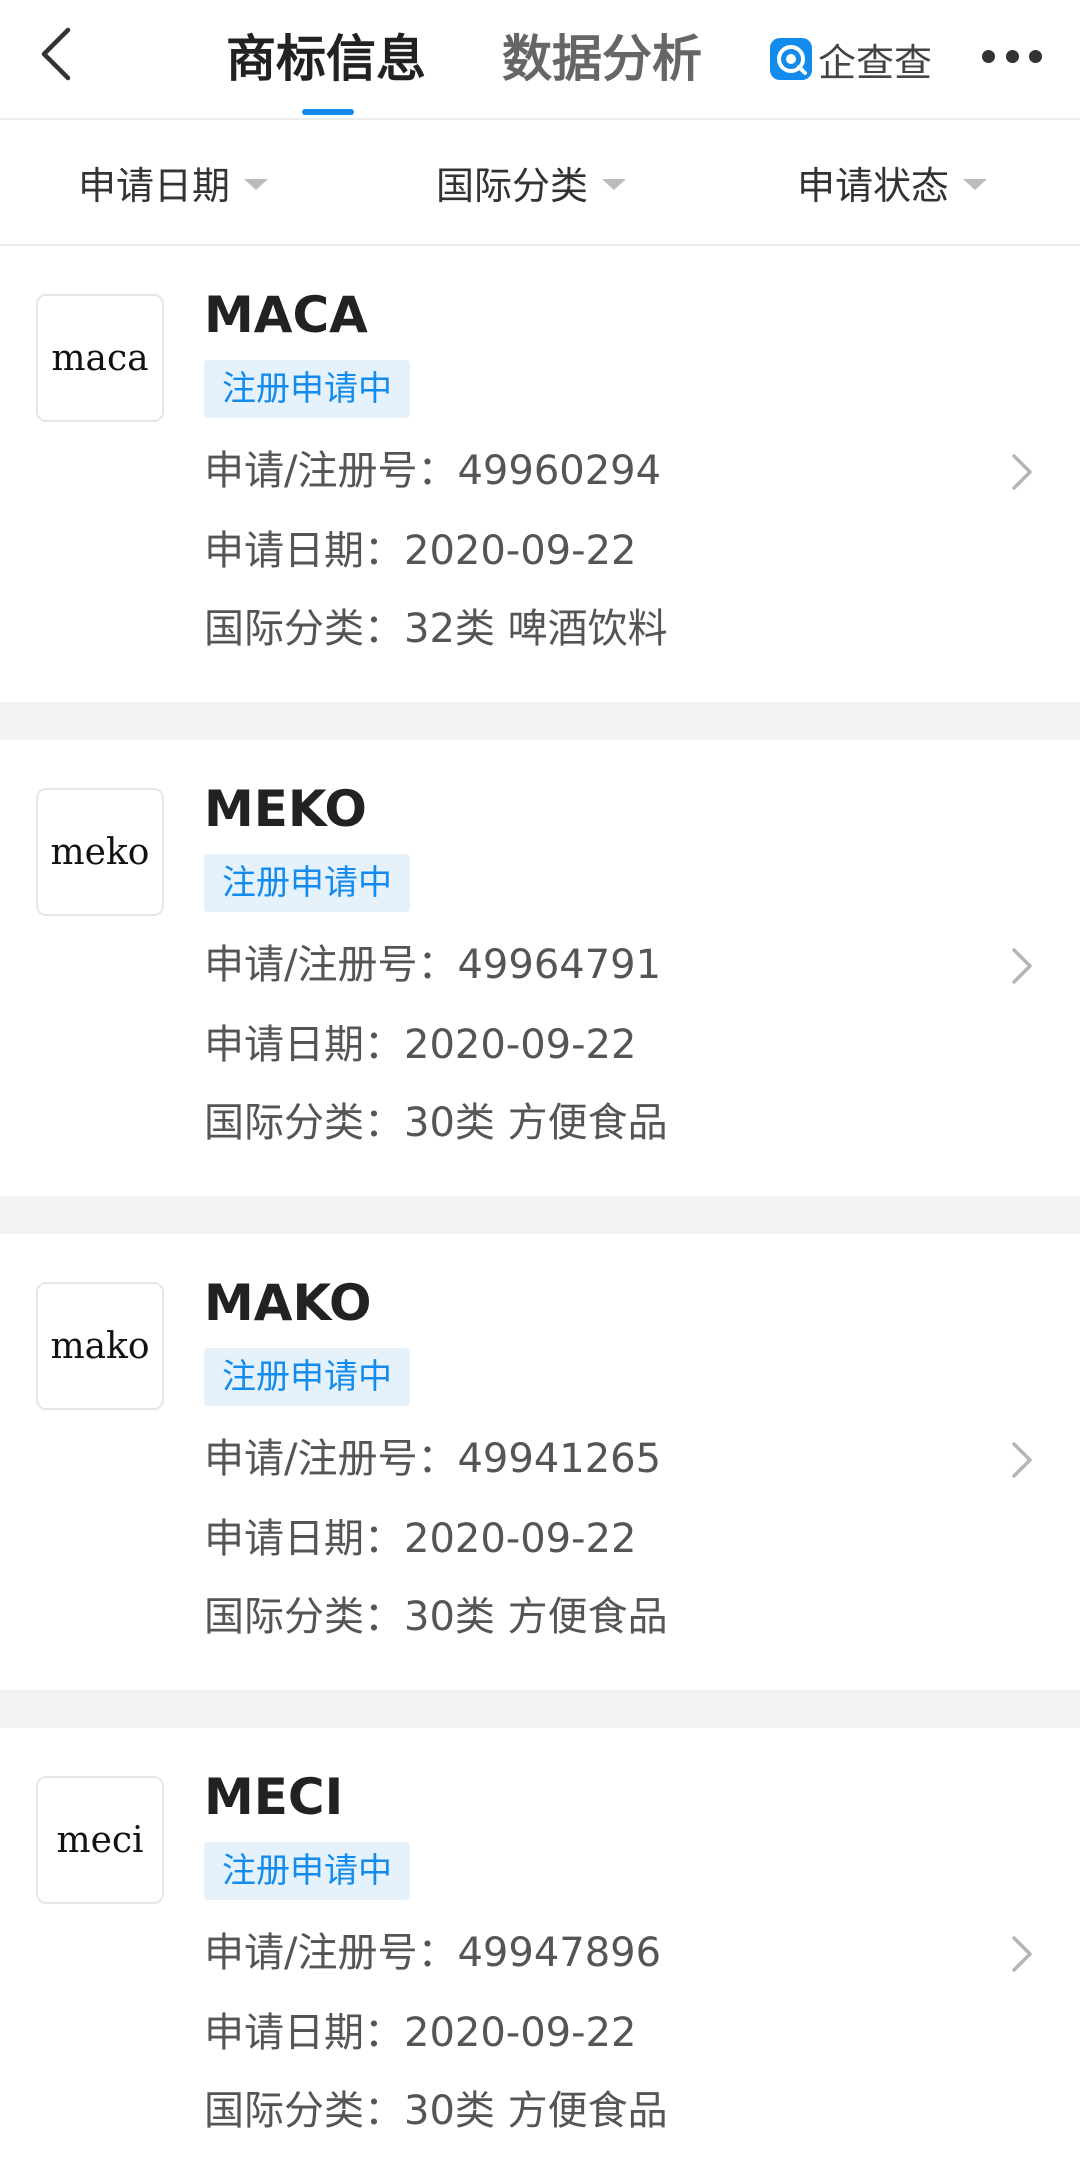 Image resolution: width=1080 pixels, height=2184 pixels. Describe the element at coordinates (100, 852) in the screenshot. I see `trademark-logo: meko` at that location.